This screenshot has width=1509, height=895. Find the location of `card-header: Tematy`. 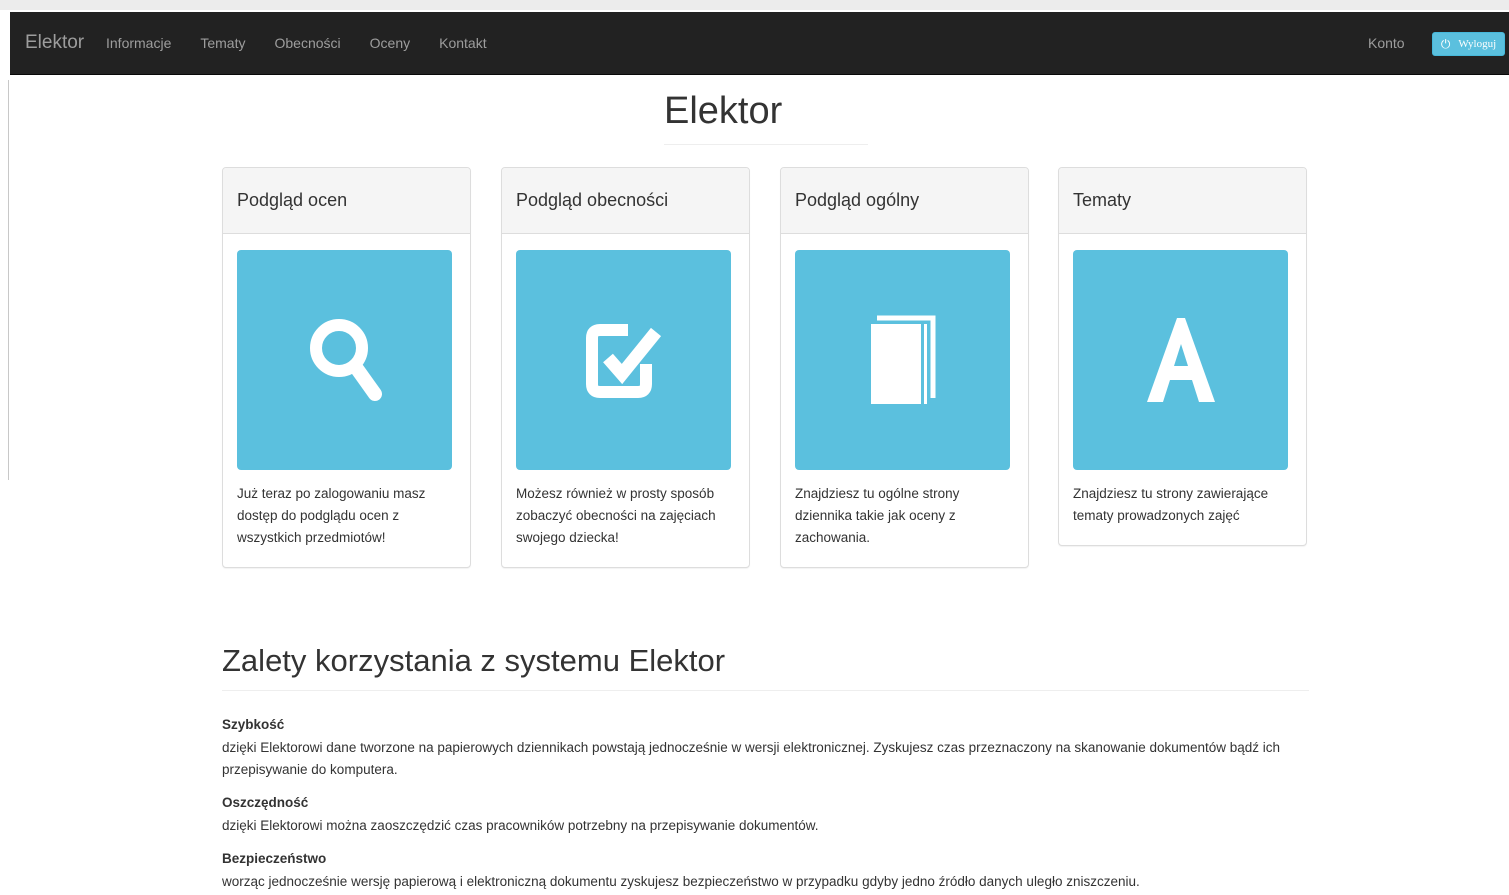

card-header: Tematy is located at coordinates (1182, 201).